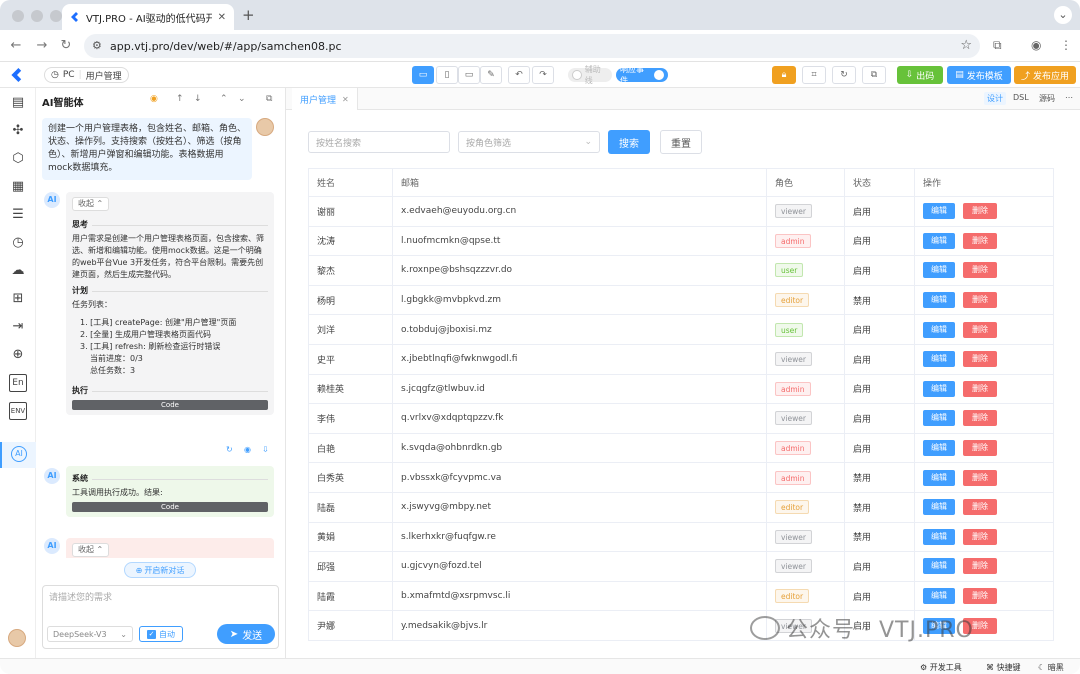 The width and height of the screenshot is (1080, 674). I want to click on new-tab-icon: +, so click(248, 15).